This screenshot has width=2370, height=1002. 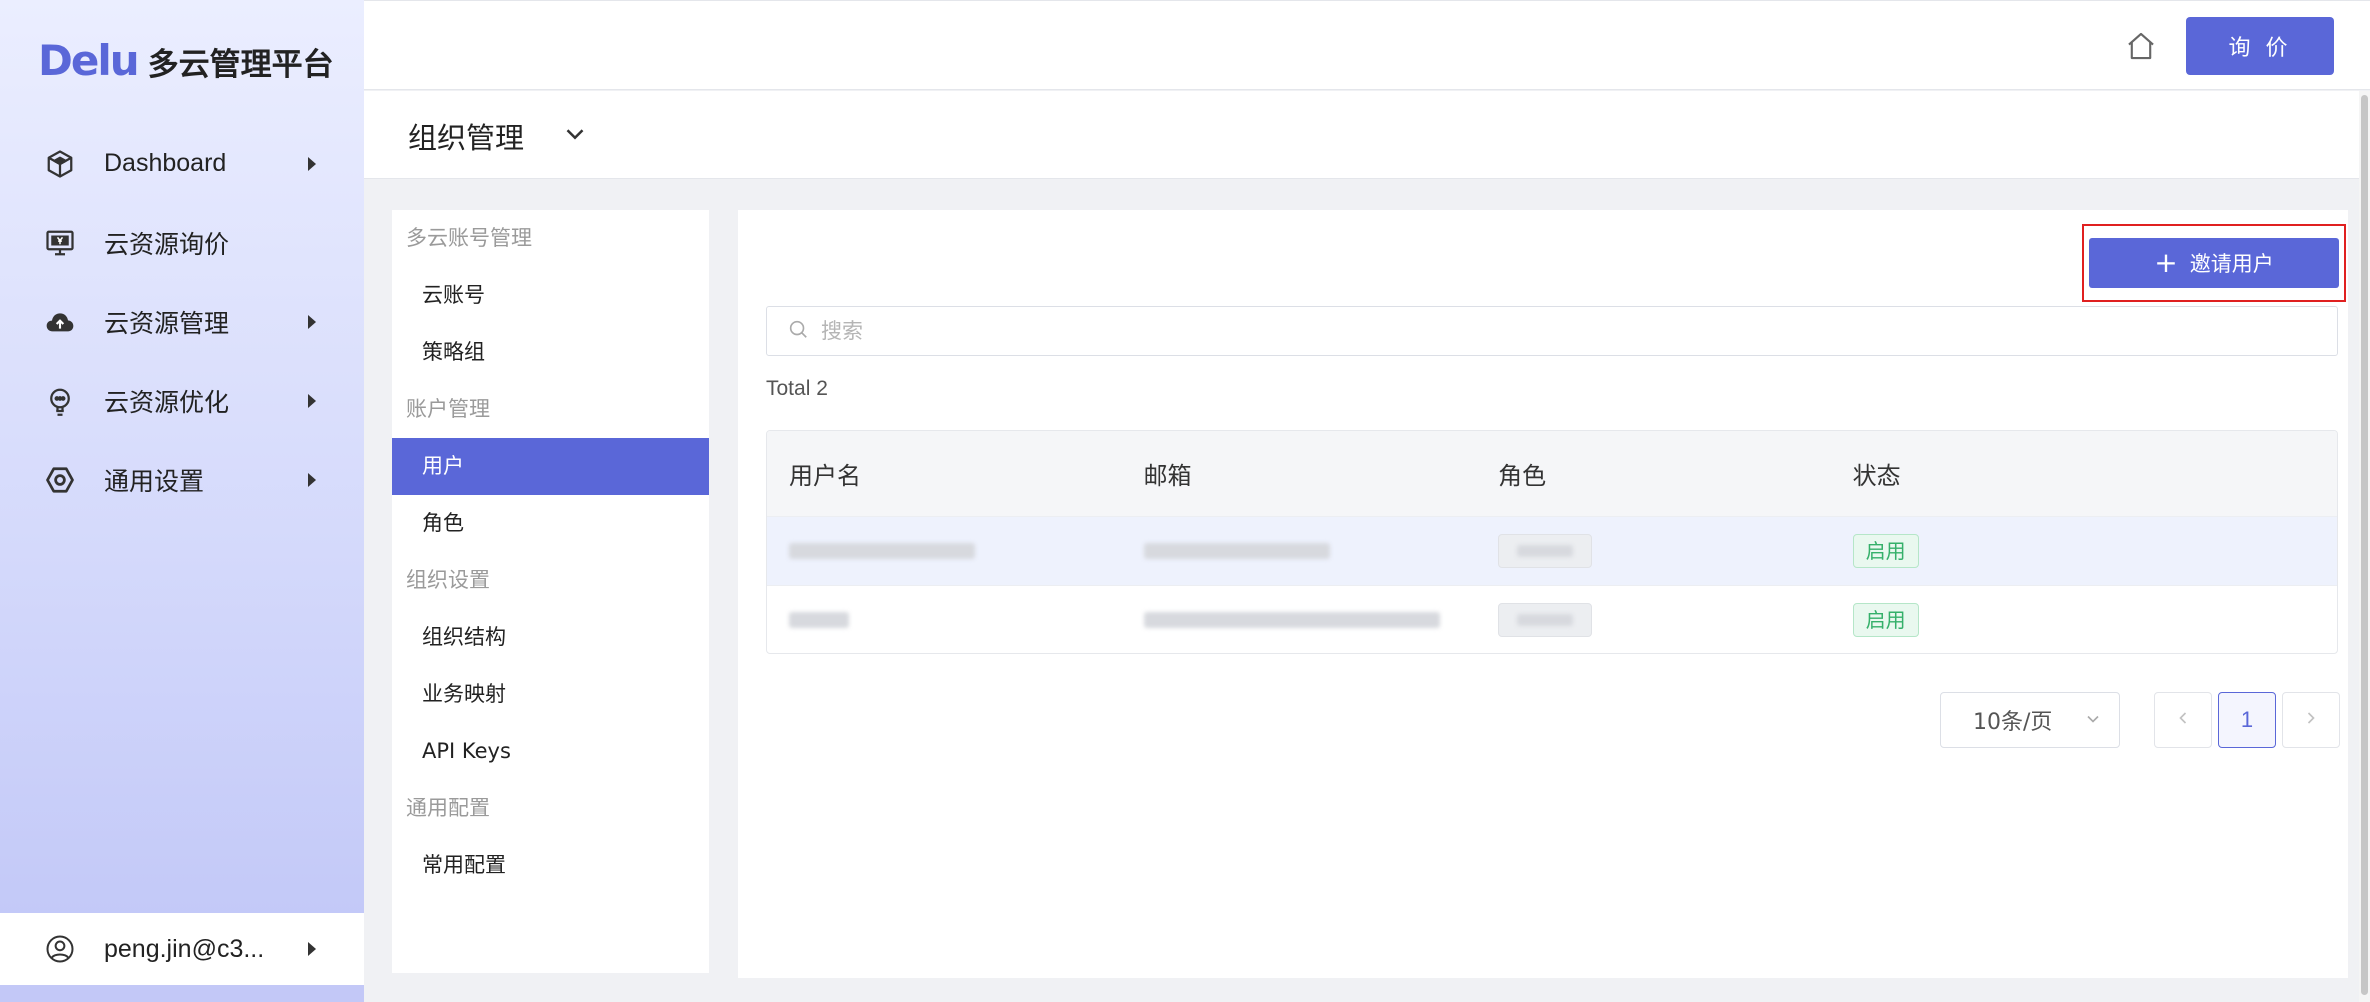 I want to click on column-header-username: 用户名, so click(x=944, y=473).